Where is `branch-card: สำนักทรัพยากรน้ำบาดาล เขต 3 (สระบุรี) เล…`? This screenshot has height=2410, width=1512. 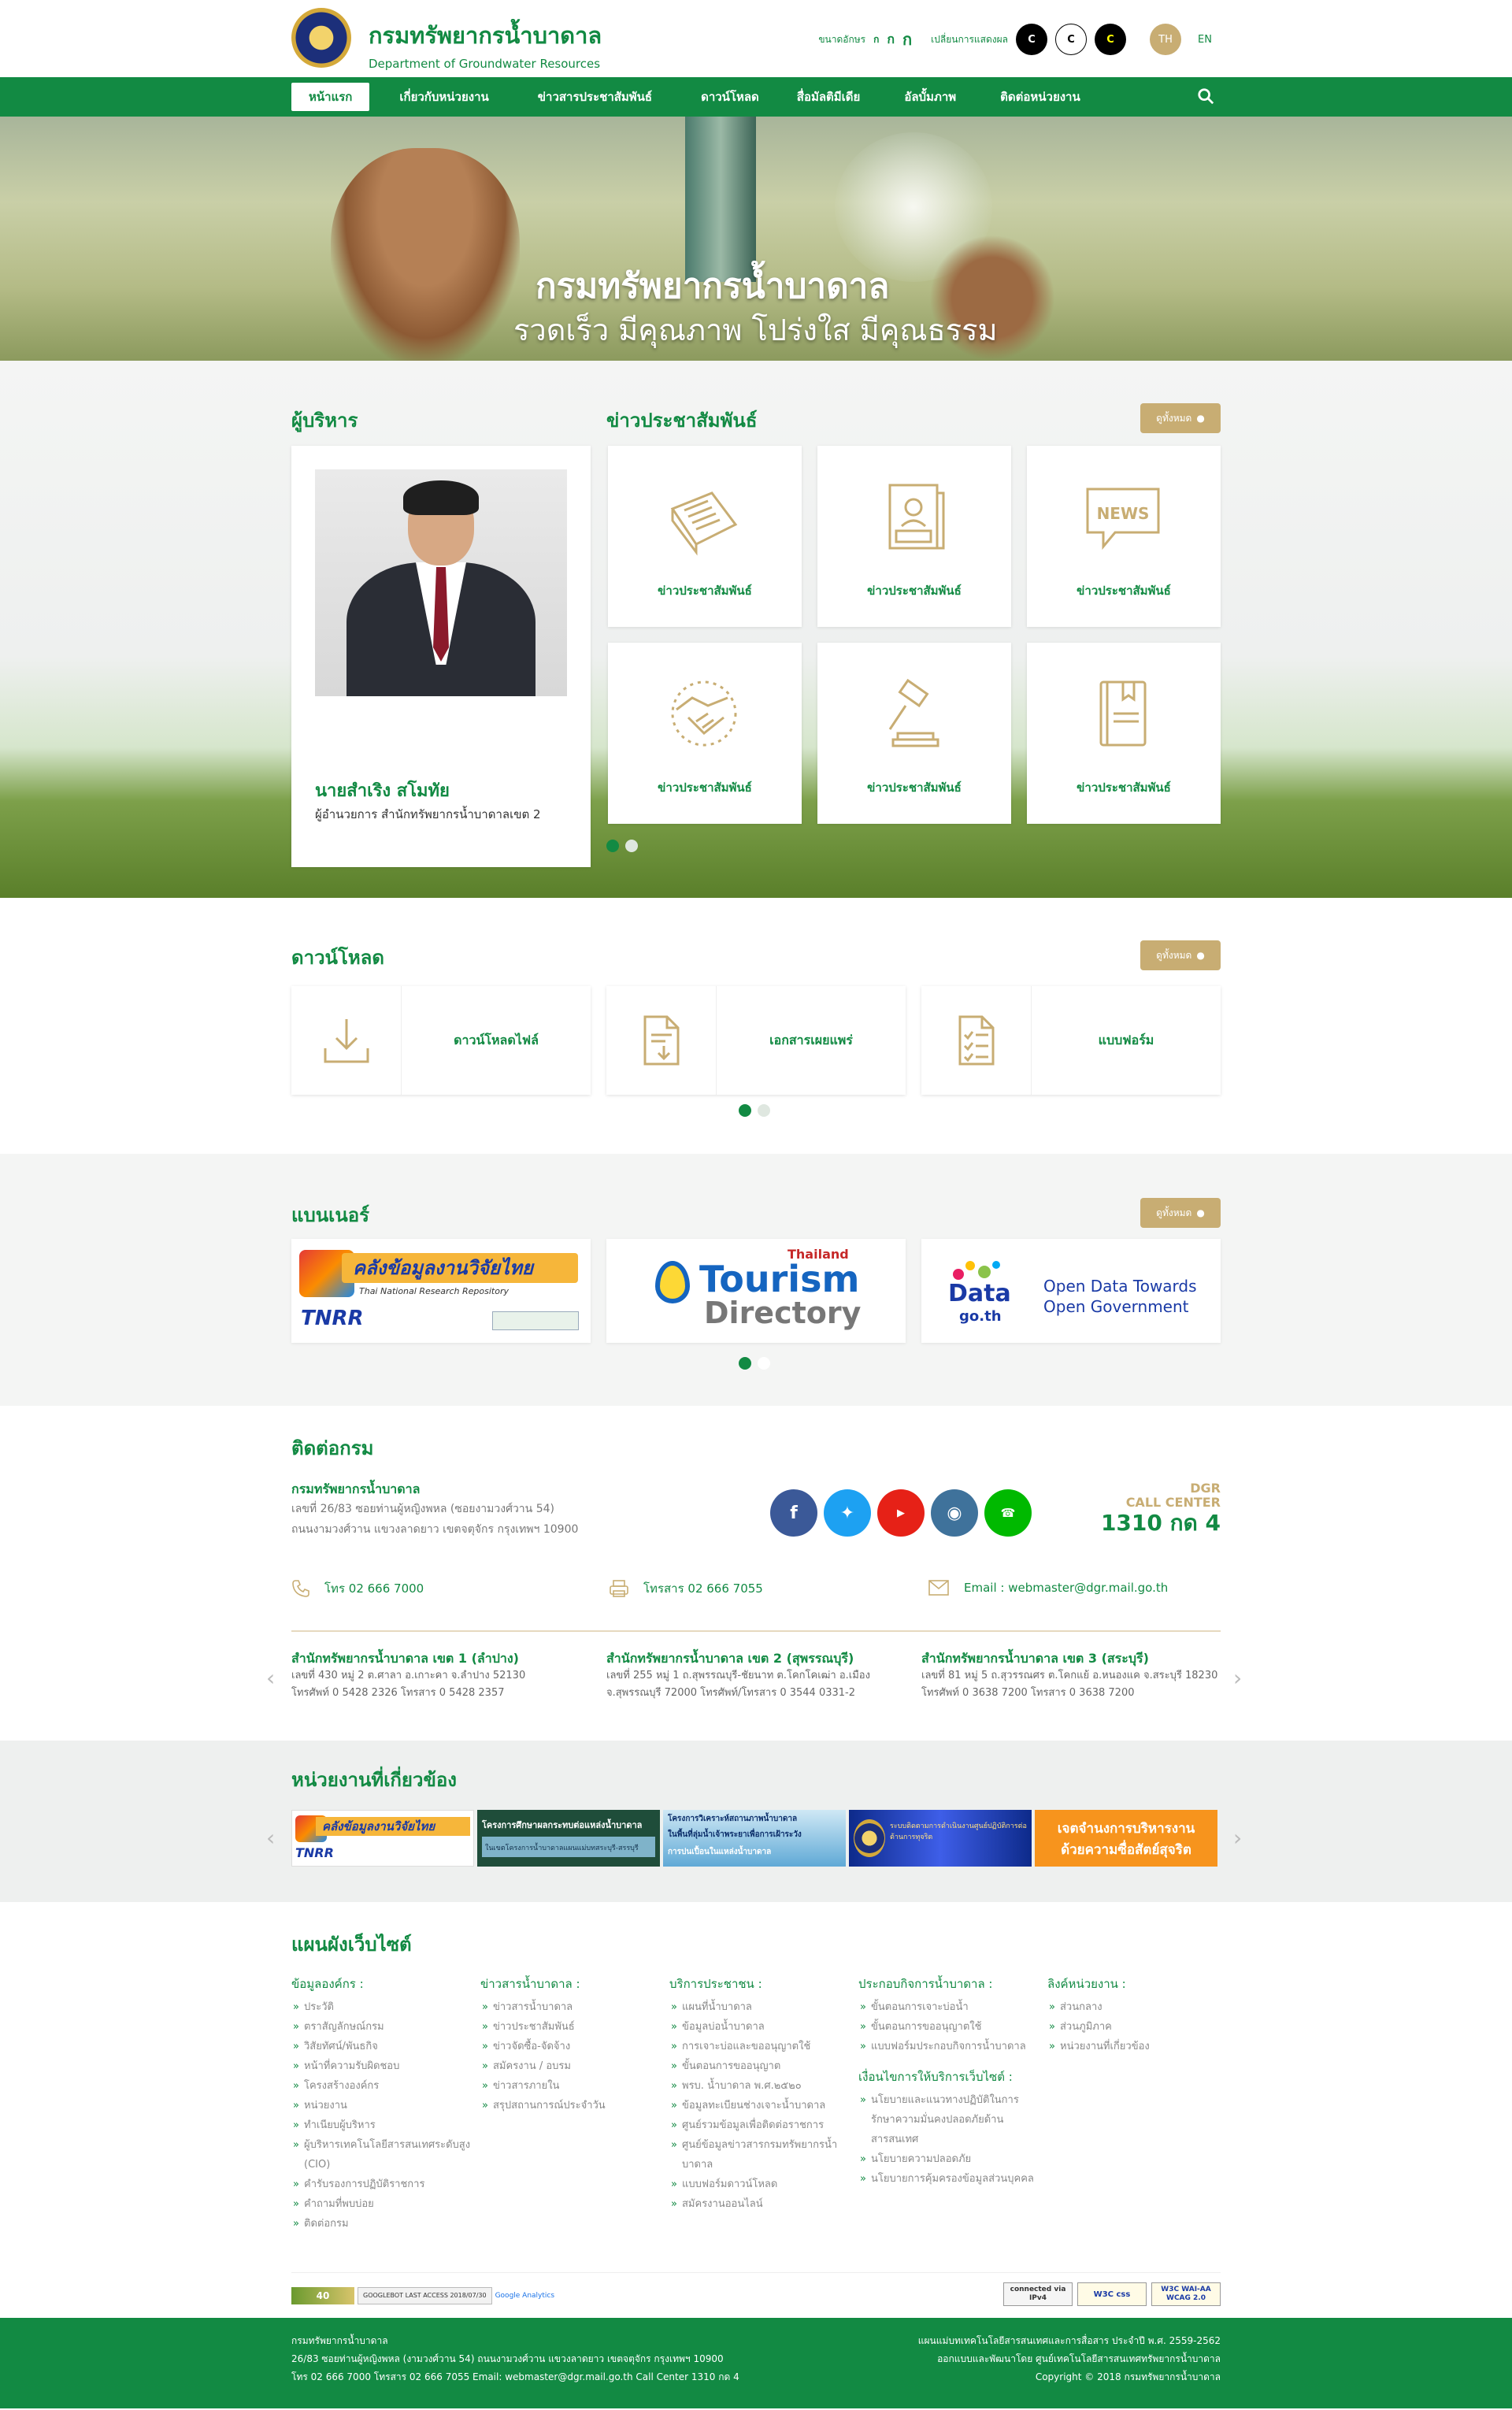 branch-card: สำนักทรัพยากรน้ำบาดาล เขต 3 (สระบุรี) เล… is located at coordinates (1071, 1676).